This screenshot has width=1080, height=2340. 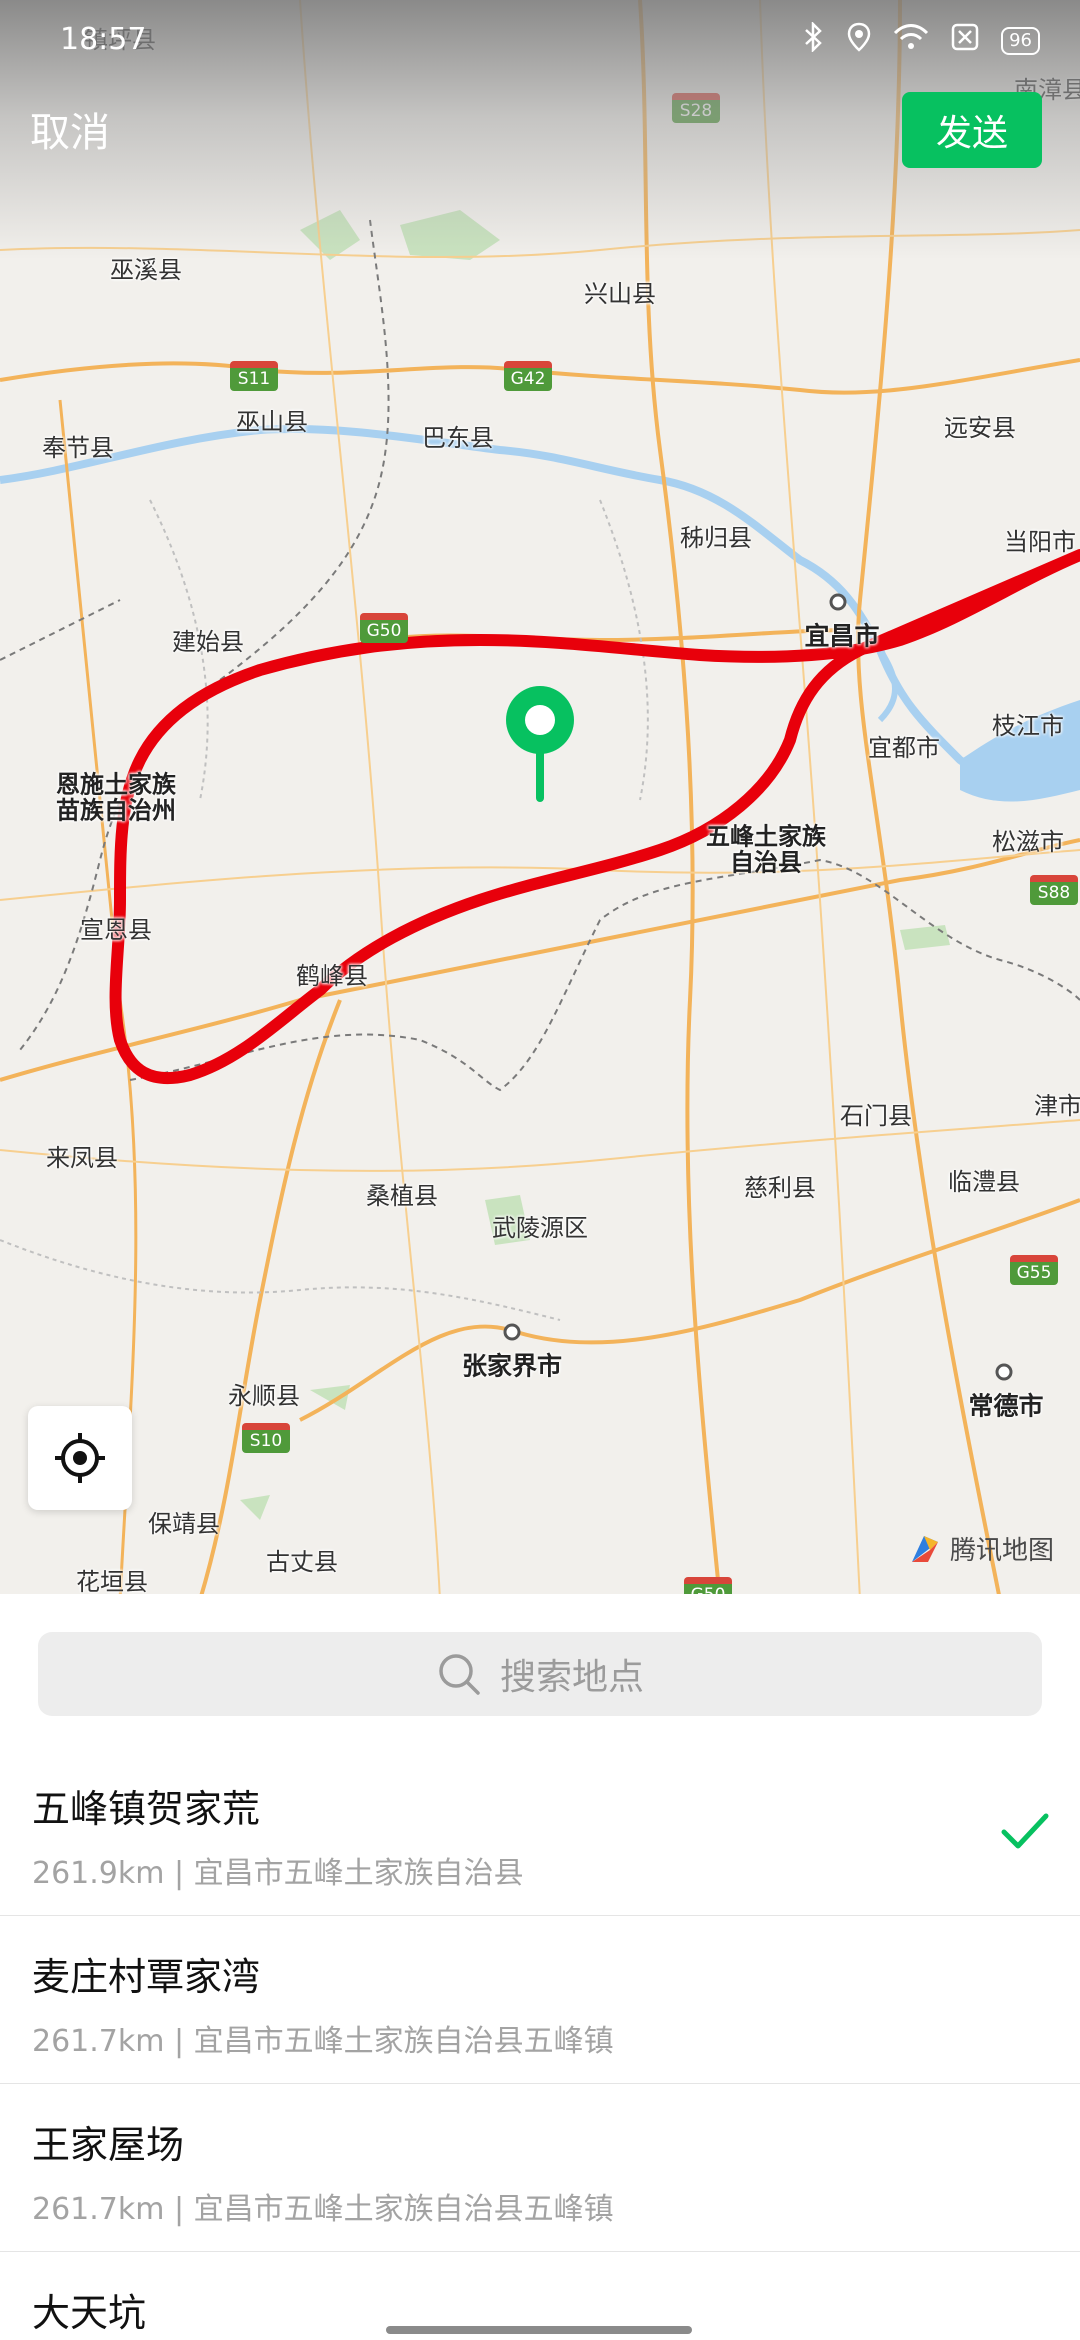 What do you see at coordinates (972, 130) in the screenshot?
I see `send-button: 发送` at bounding box center [972, 130].